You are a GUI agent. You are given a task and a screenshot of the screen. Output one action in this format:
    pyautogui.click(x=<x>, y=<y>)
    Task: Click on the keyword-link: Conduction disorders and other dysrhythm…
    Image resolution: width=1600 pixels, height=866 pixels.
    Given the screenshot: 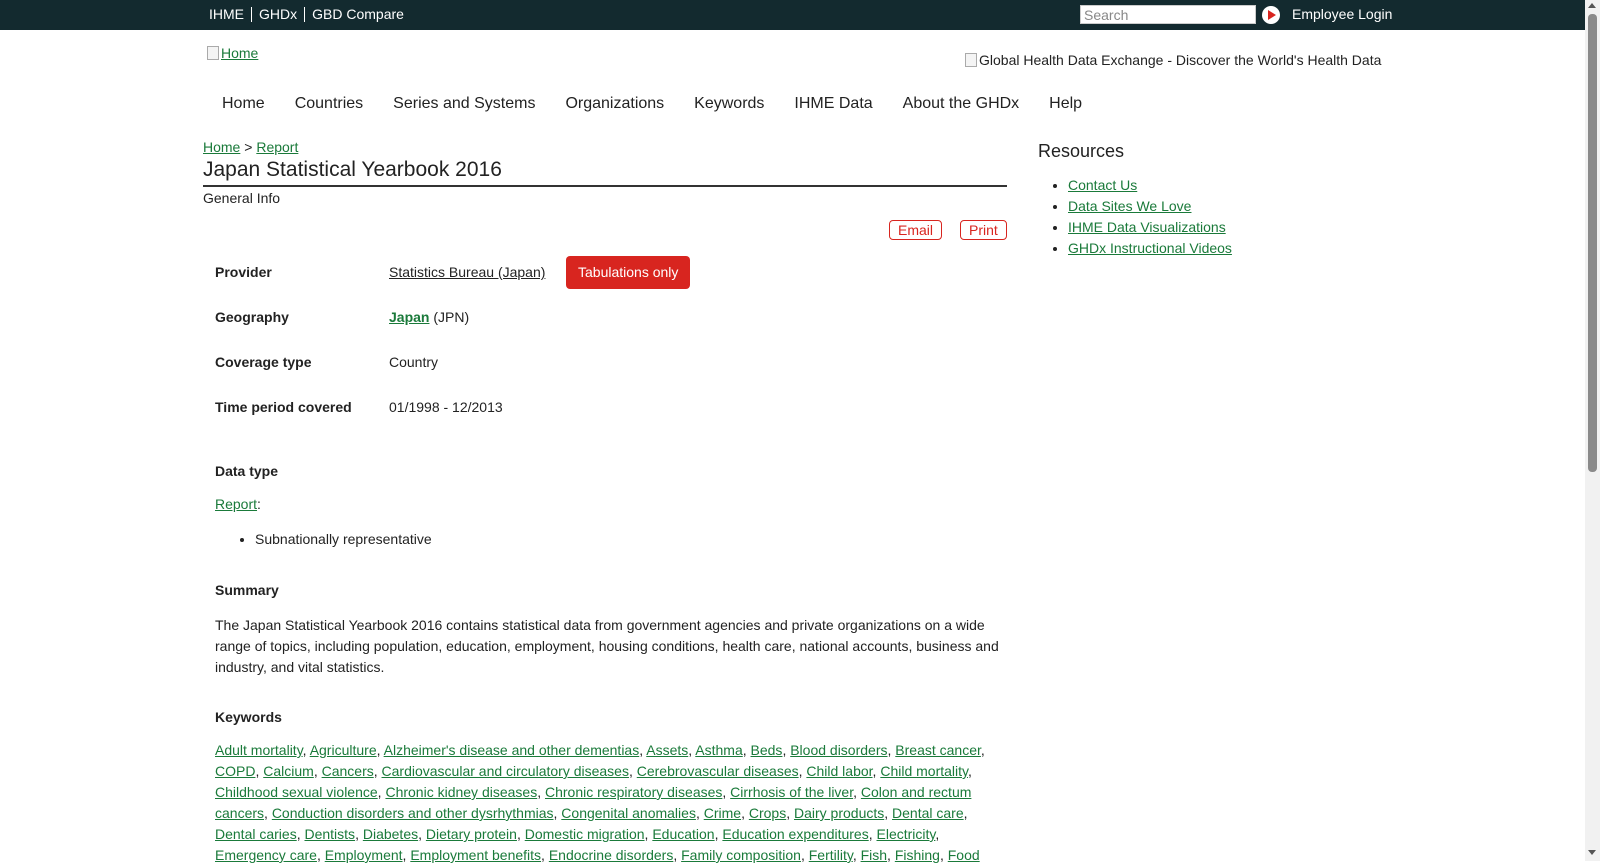 What is the action you would take?
    pyautogui.click(x=413, y=813)
    